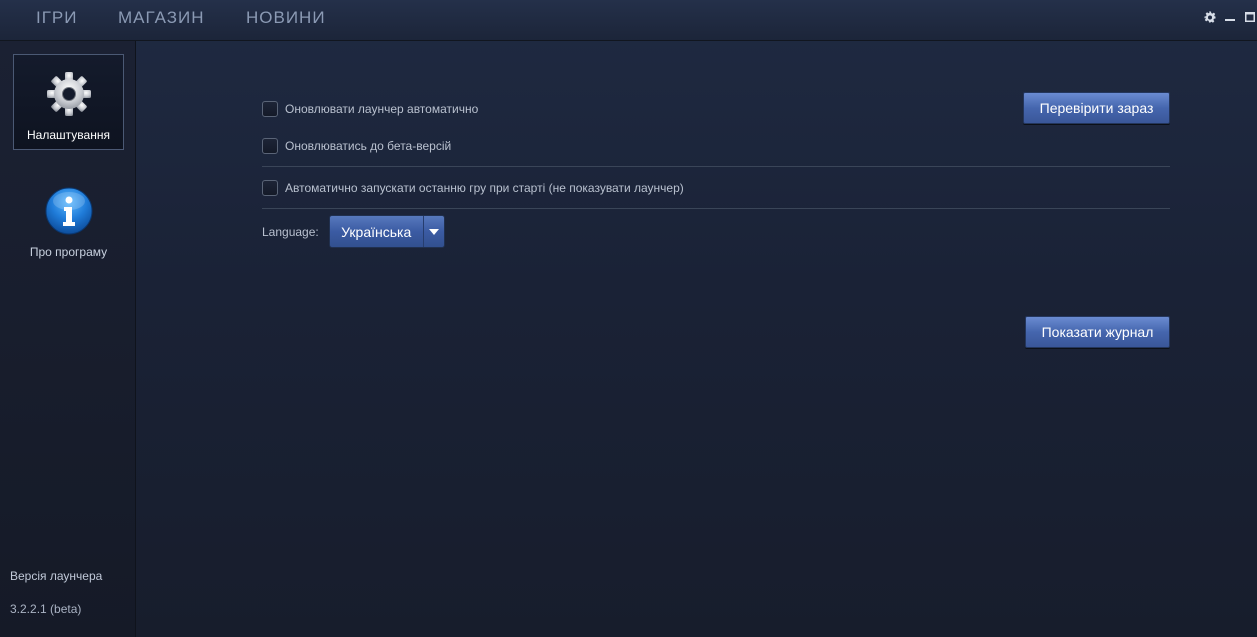 The height and width of the screenshot is (637, 1257). What do you see at coordinates (56, 576) in the screenshot?
I see `version-label: Версія лаунчера` at bounding box center [56, 576].